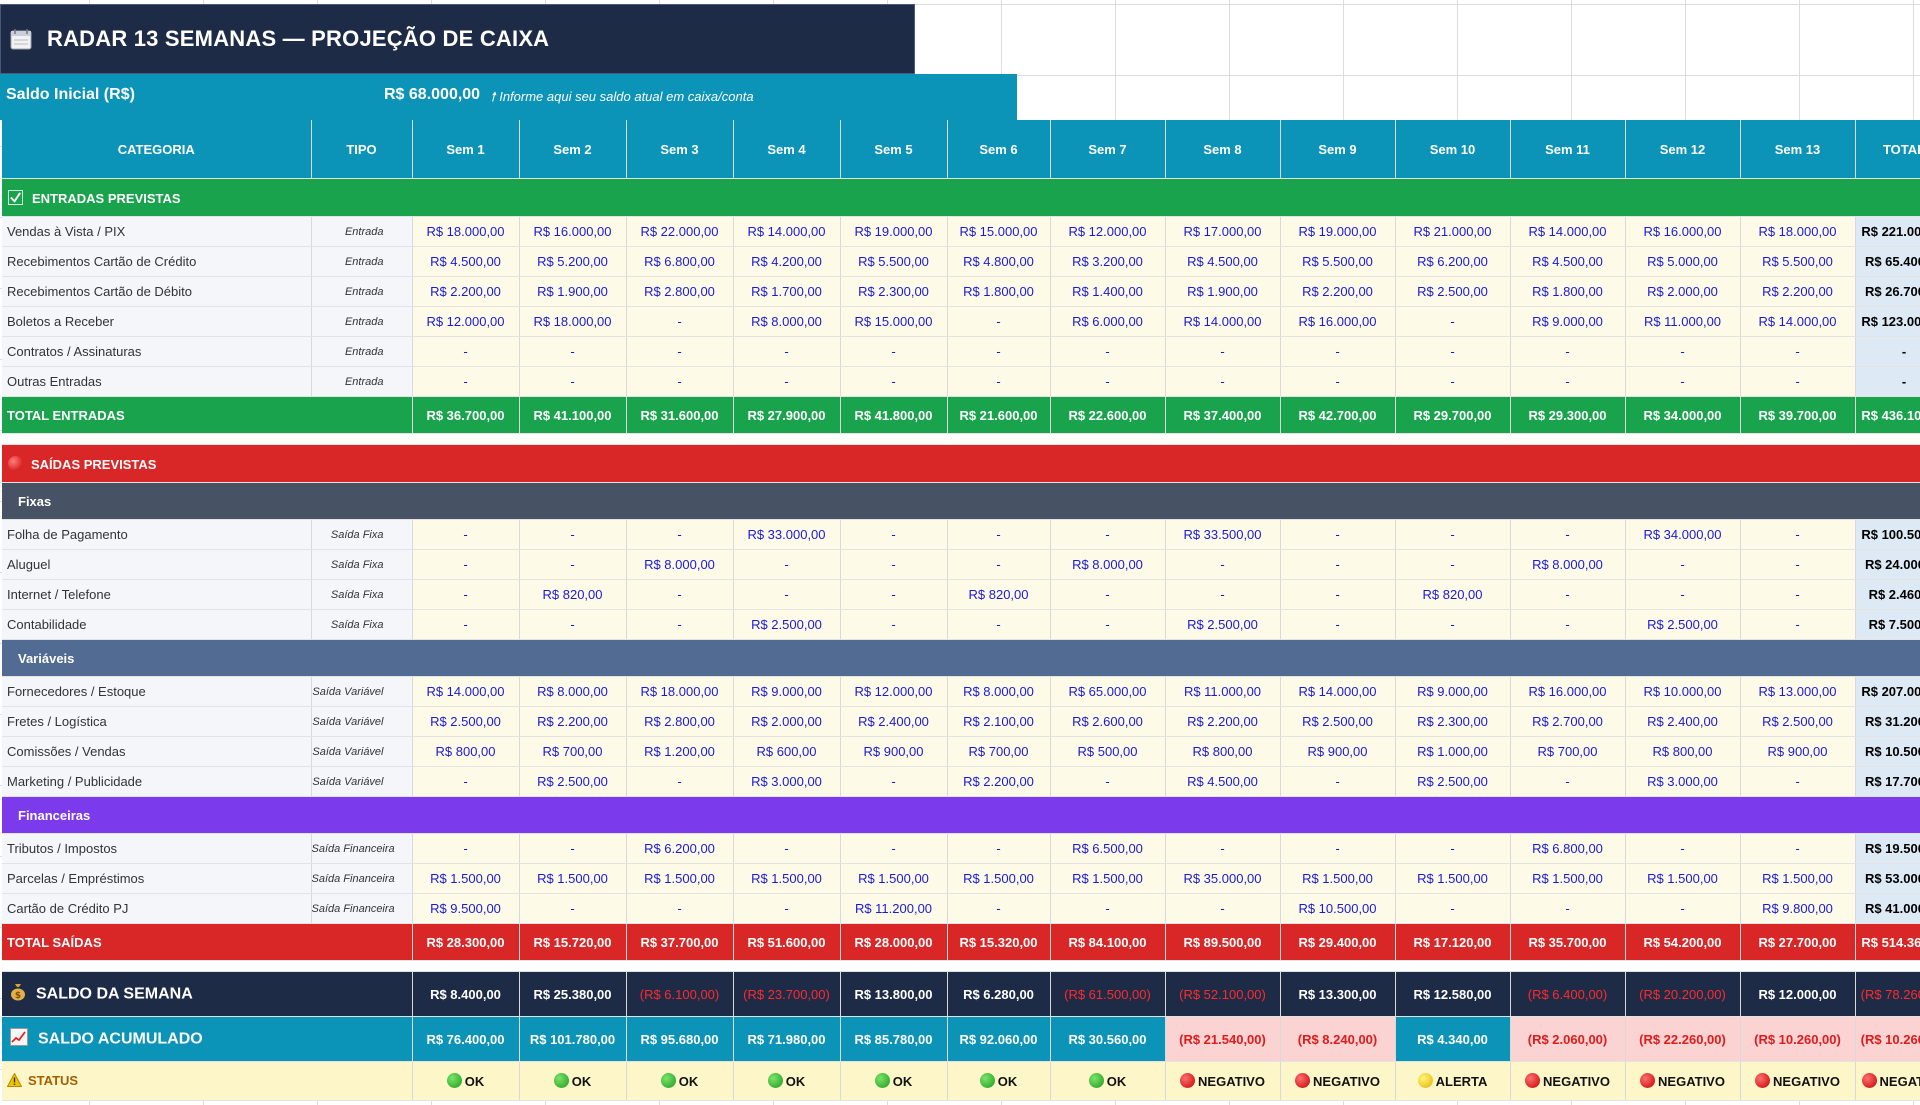 This screenshot has width=1920, height=1105. Describe the element at coordinates (1108, 691) in the screenshot. I see `value-cell: R$ 65.000,00` at that location.